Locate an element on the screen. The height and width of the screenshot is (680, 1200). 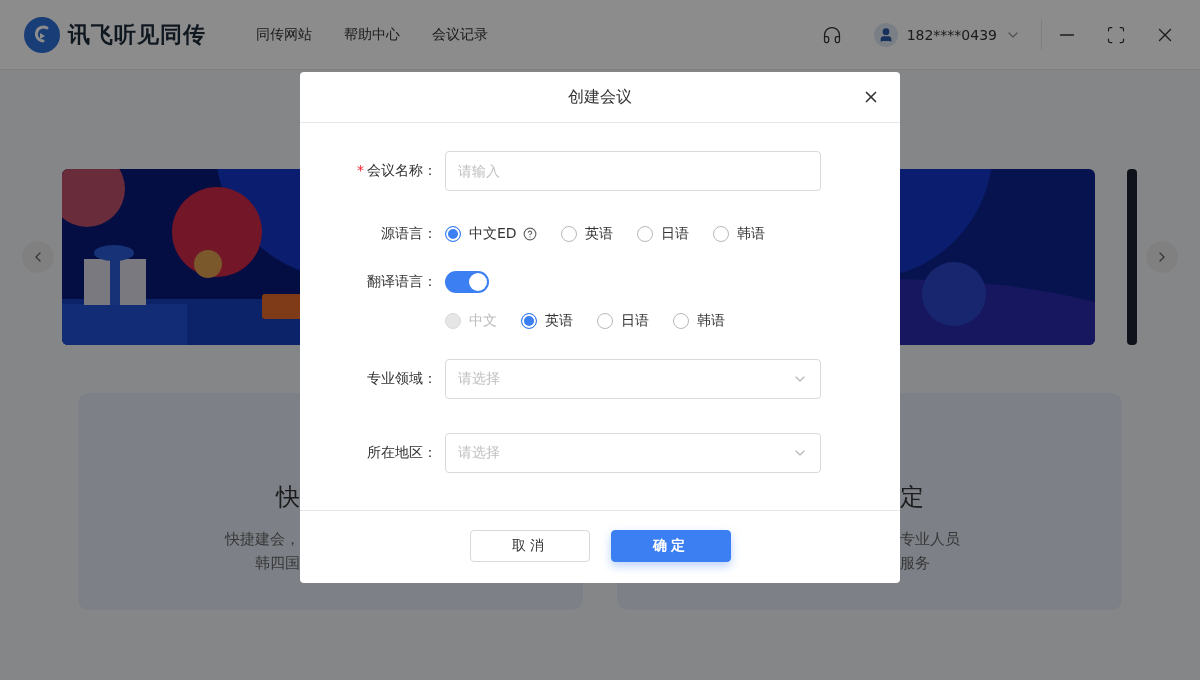
card-title: 定 is located at coordinates (912, 497).